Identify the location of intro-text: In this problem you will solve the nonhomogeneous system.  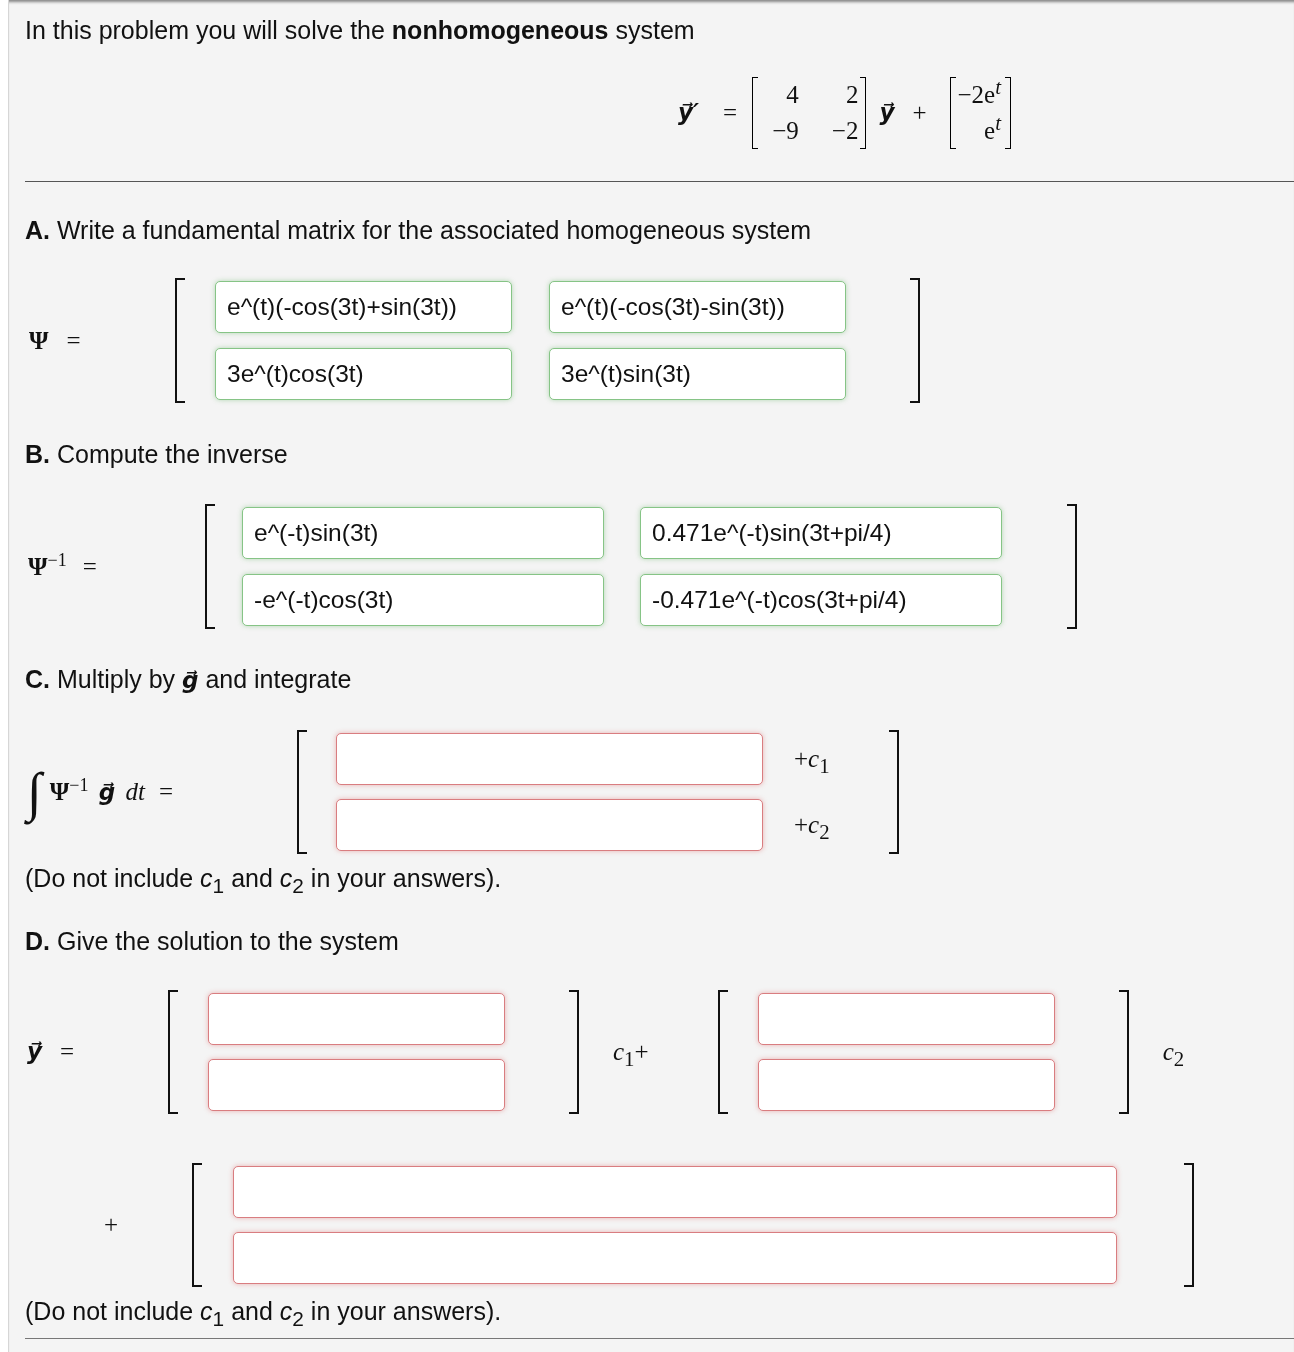
(360, 30).